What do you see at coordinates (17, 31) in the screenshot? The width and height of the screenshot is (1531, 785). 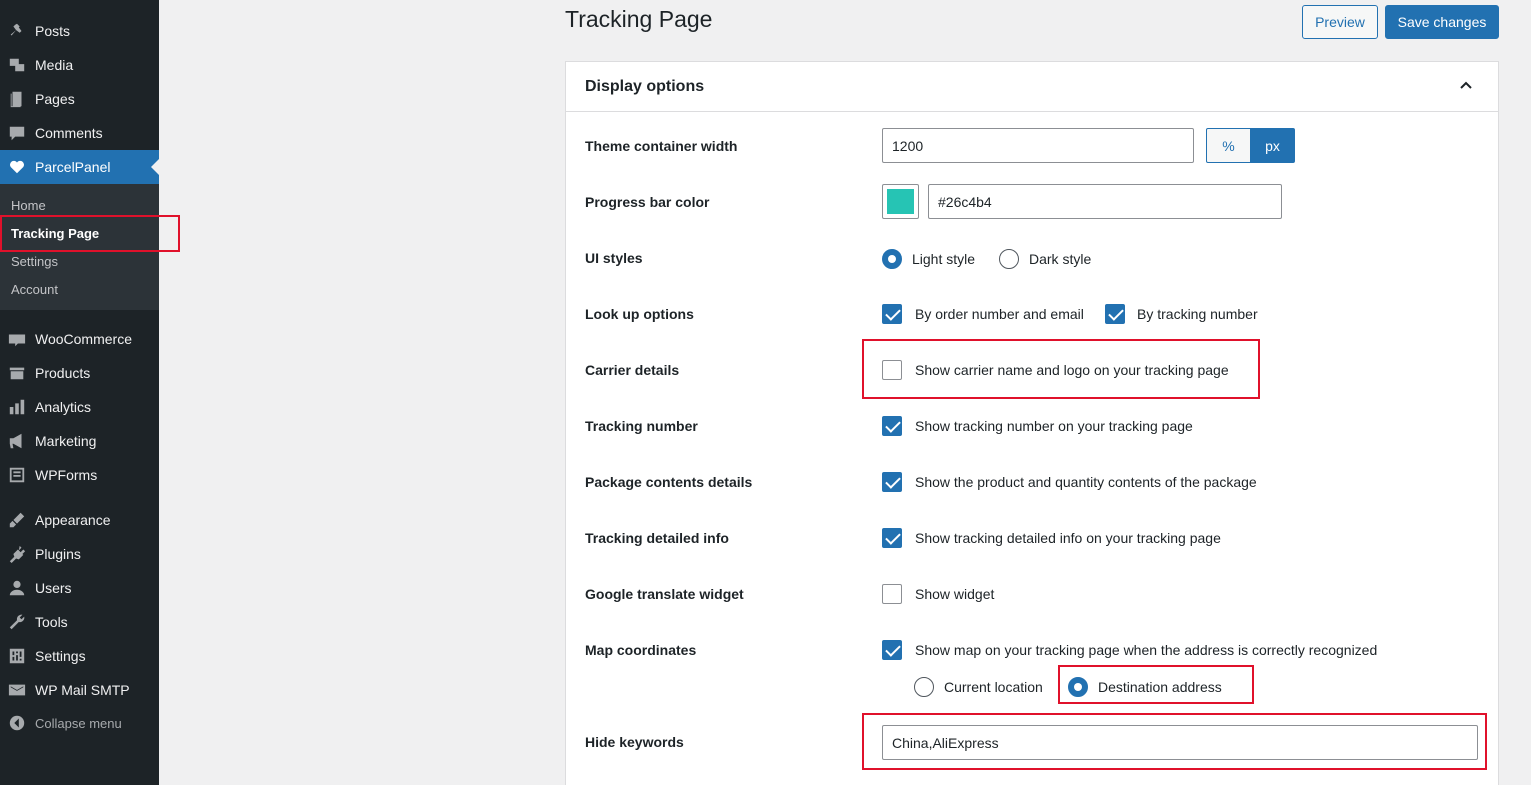 I see `pin-icon` at bounding box center [17, 31].